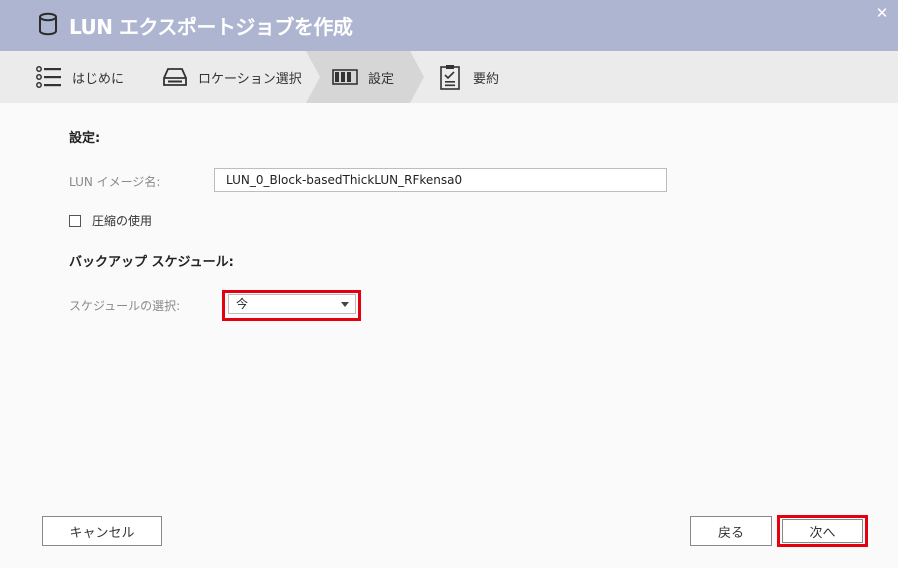 The image size is (898, 568). I want to click on schedule-select-label: スケジュールの選択:, so click(125, 306).